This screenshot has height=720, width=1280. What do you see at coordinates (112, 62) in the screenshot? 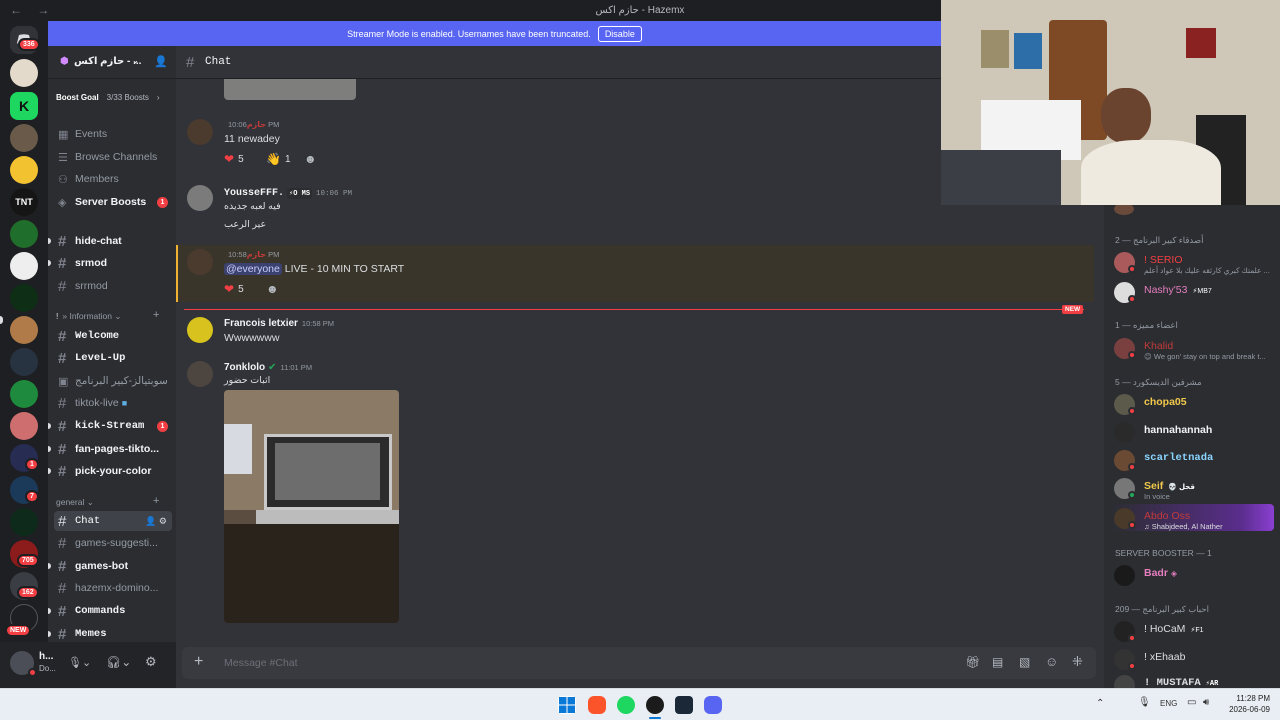
I see `server-header: ⬢ حازم اكس - ... ⌄ 👤` at bounding box center [112, 62].